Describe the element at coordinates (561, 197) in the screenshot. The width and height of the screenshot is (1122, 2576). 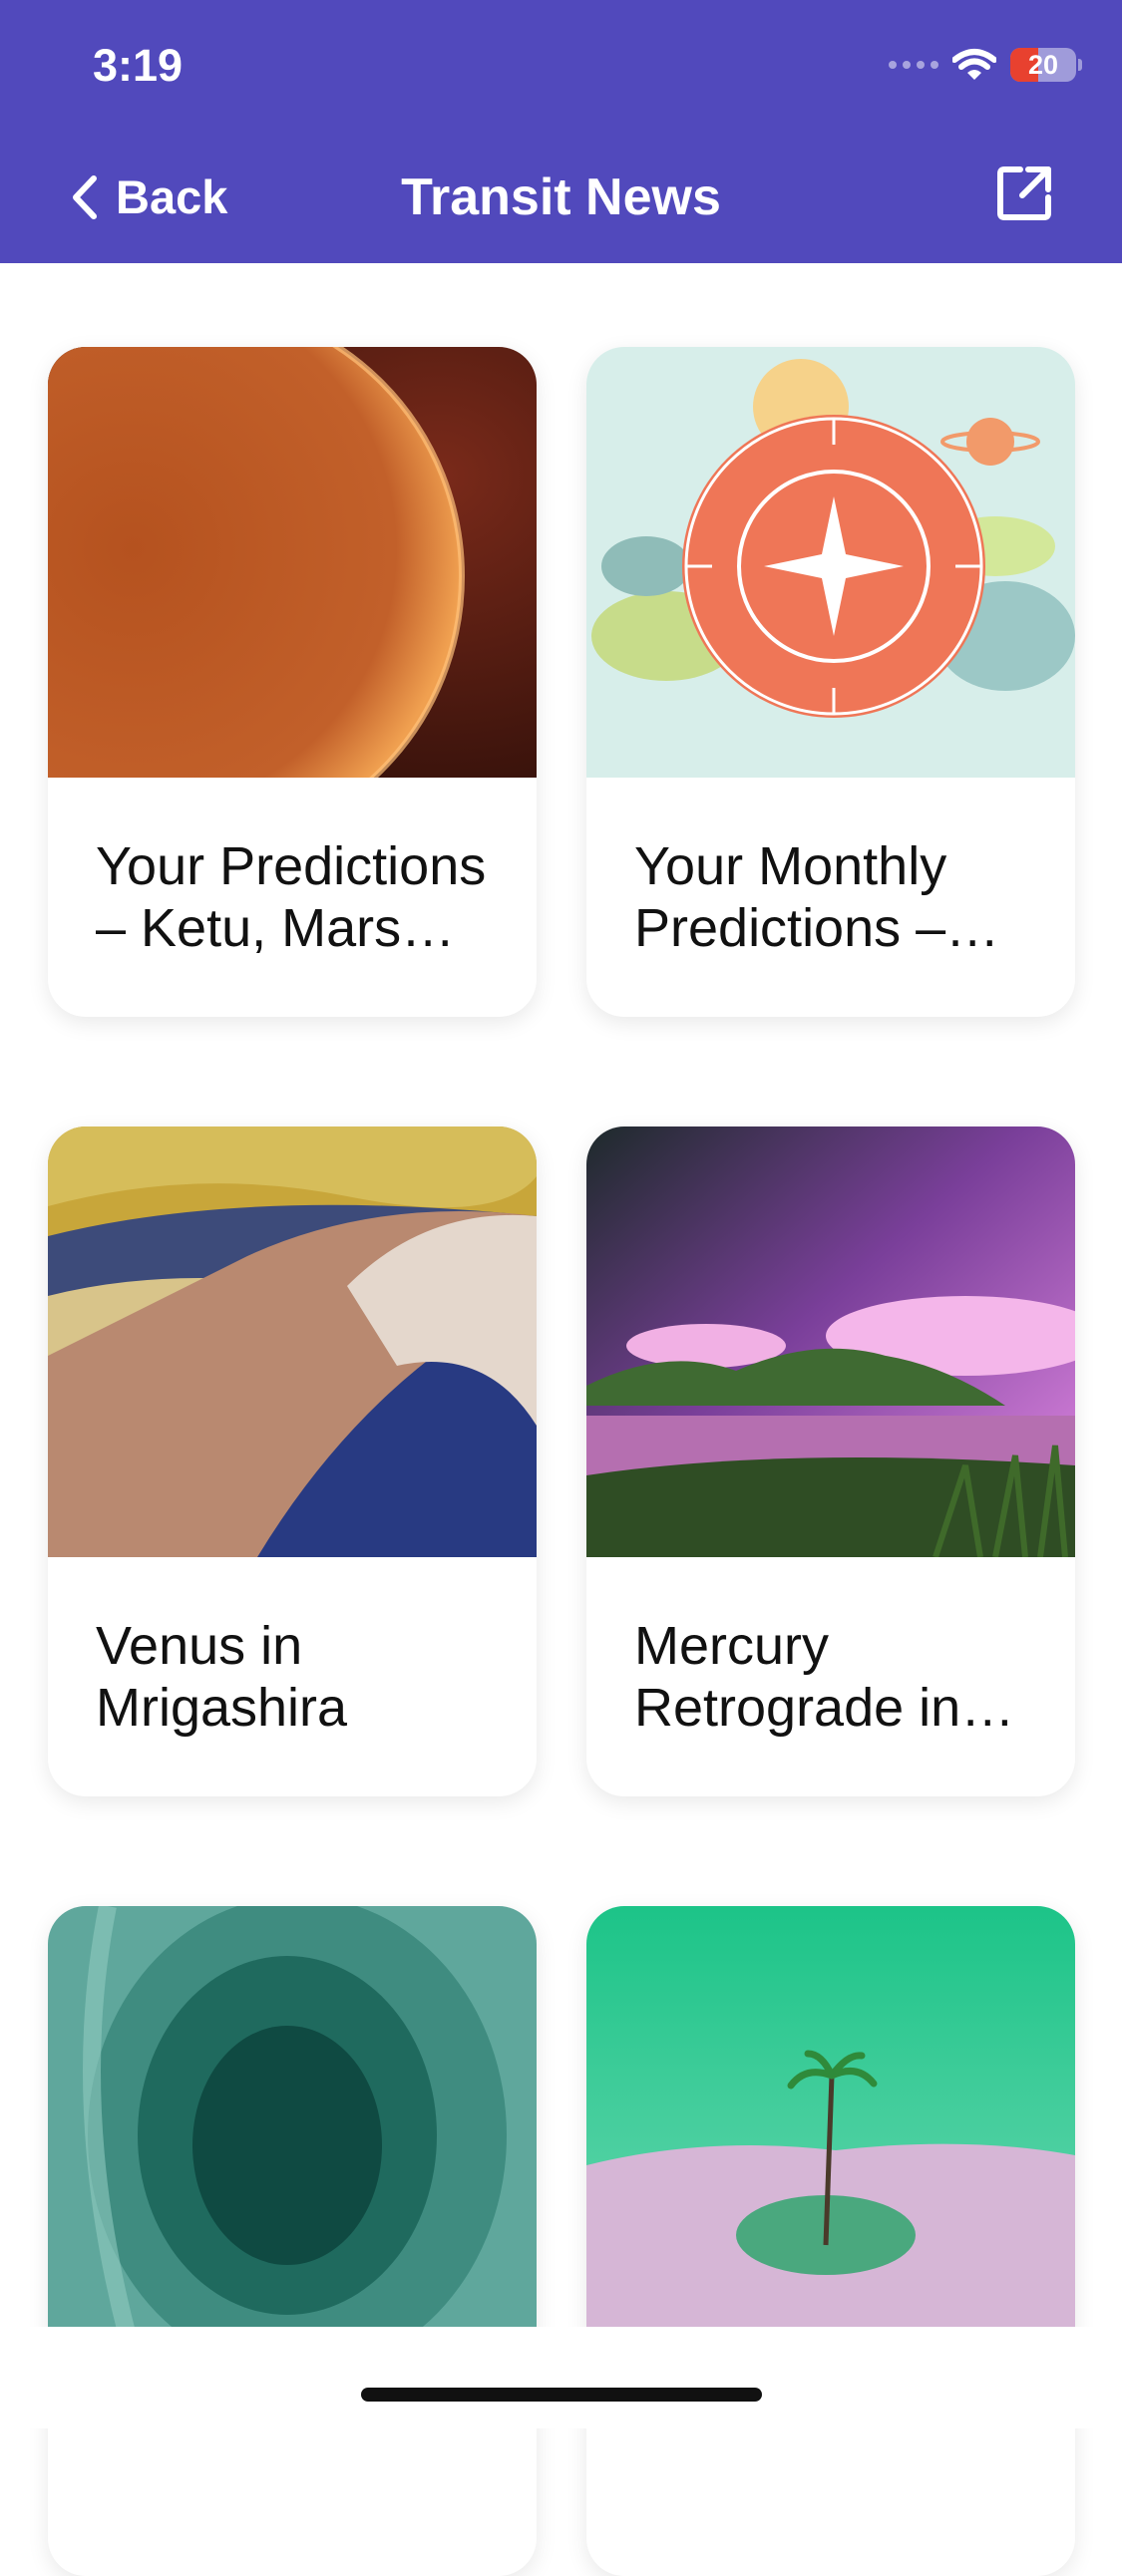
I see `page-title: Transit News` at that location.